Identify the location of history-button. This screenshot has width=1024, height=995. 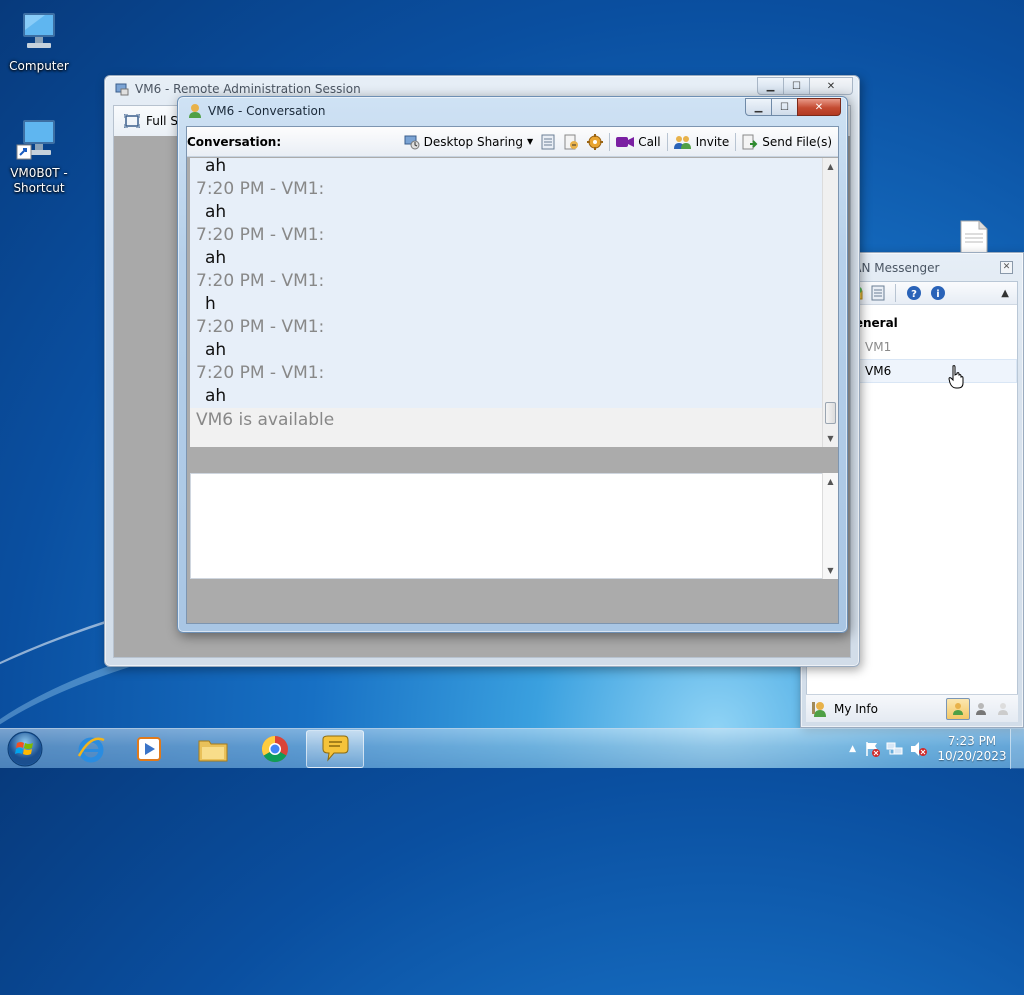
(548, 142).